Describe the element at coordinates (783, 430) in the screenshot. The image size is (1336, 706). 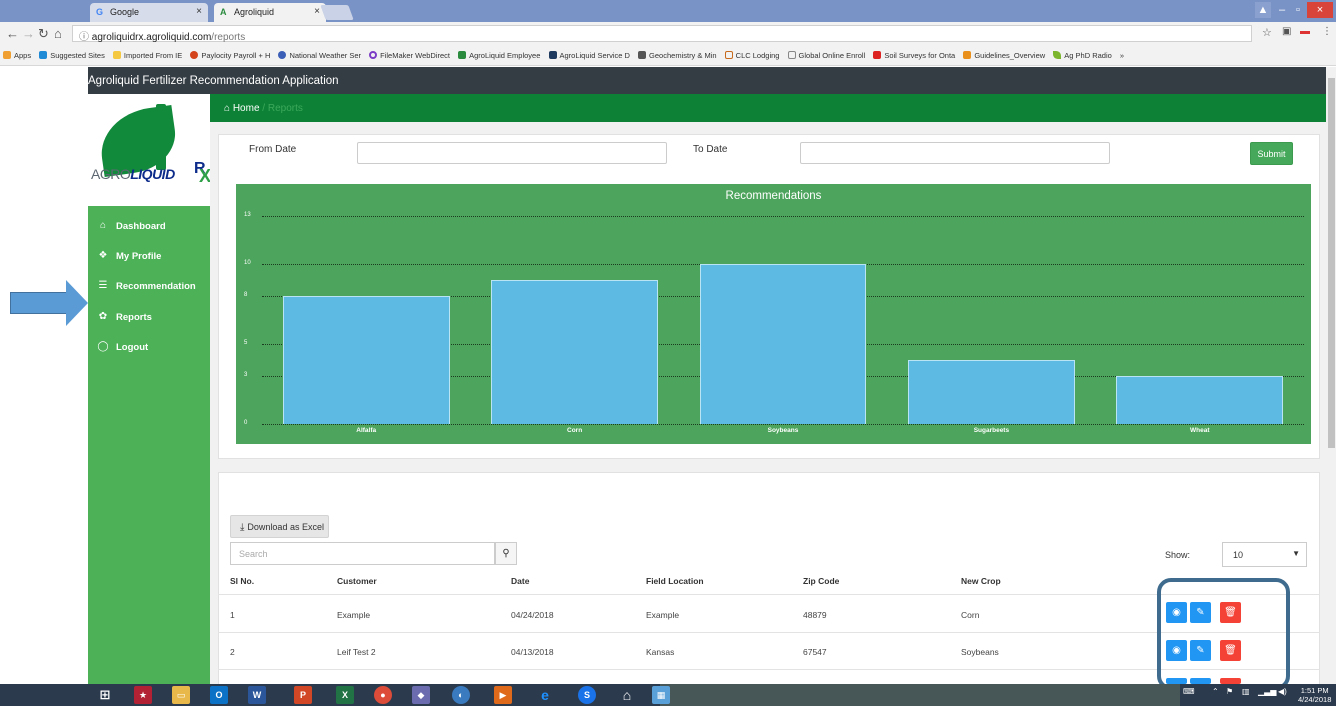
I see `x-tick-label: Soybeans` at that location.